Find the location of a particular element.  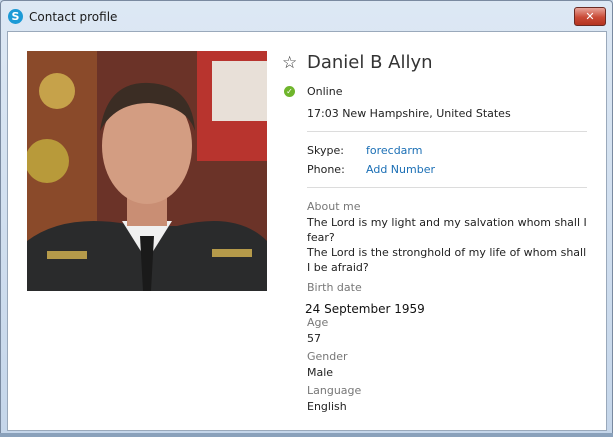

language-value: English is located at coordinates (327, 406).